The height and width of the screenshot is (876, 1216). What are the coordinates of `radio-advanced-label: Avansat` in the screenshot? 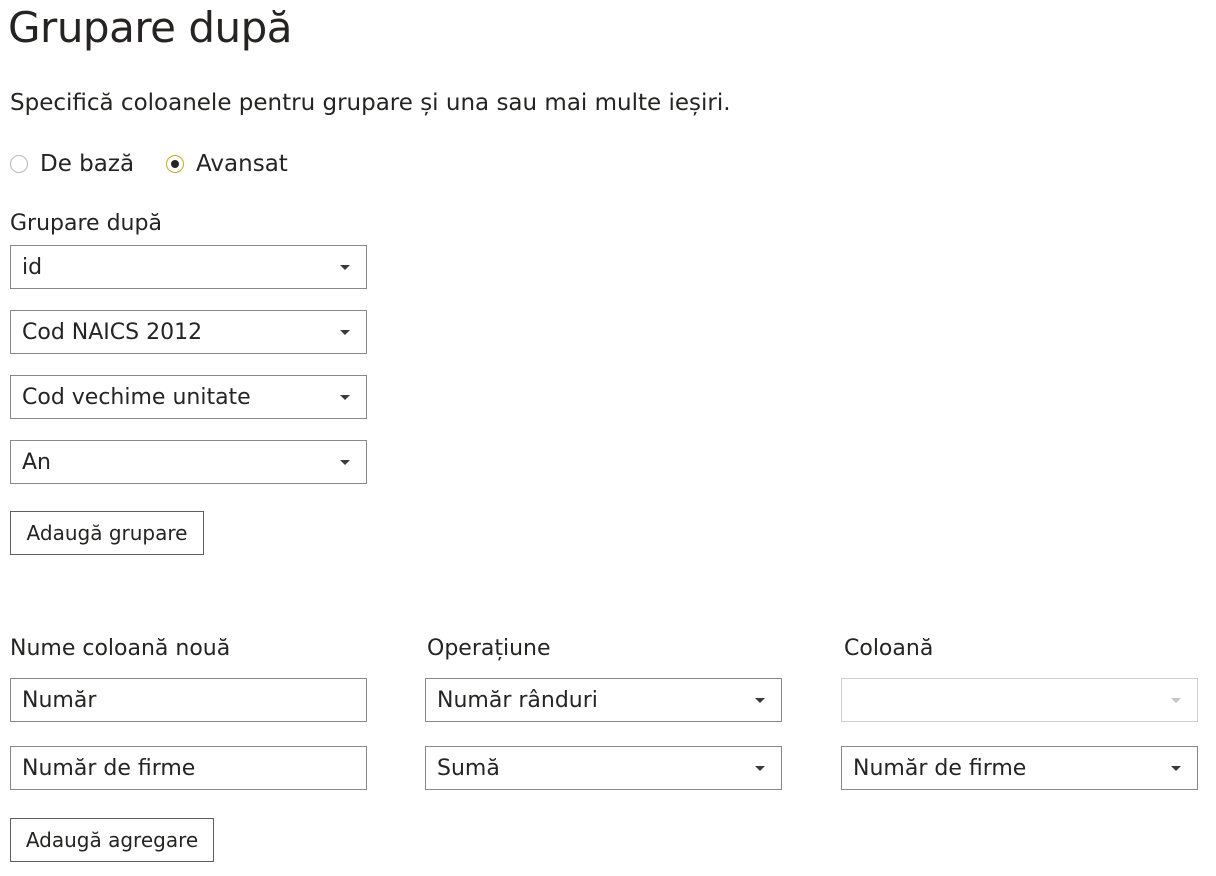 It's located at (242, 164).